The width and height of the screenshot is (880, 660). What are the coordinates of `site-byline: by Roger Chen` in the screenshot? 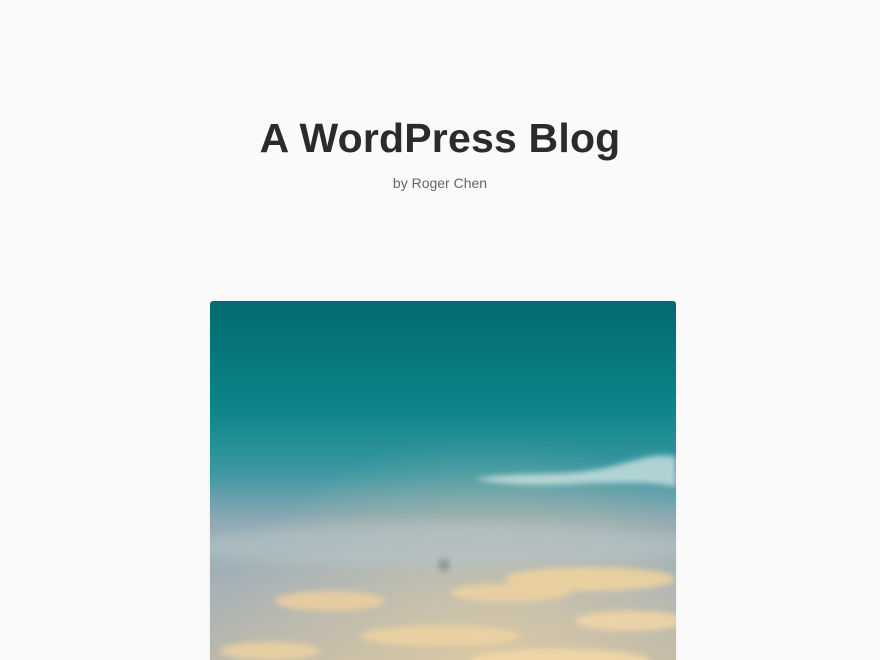 It's located at (440, 183).